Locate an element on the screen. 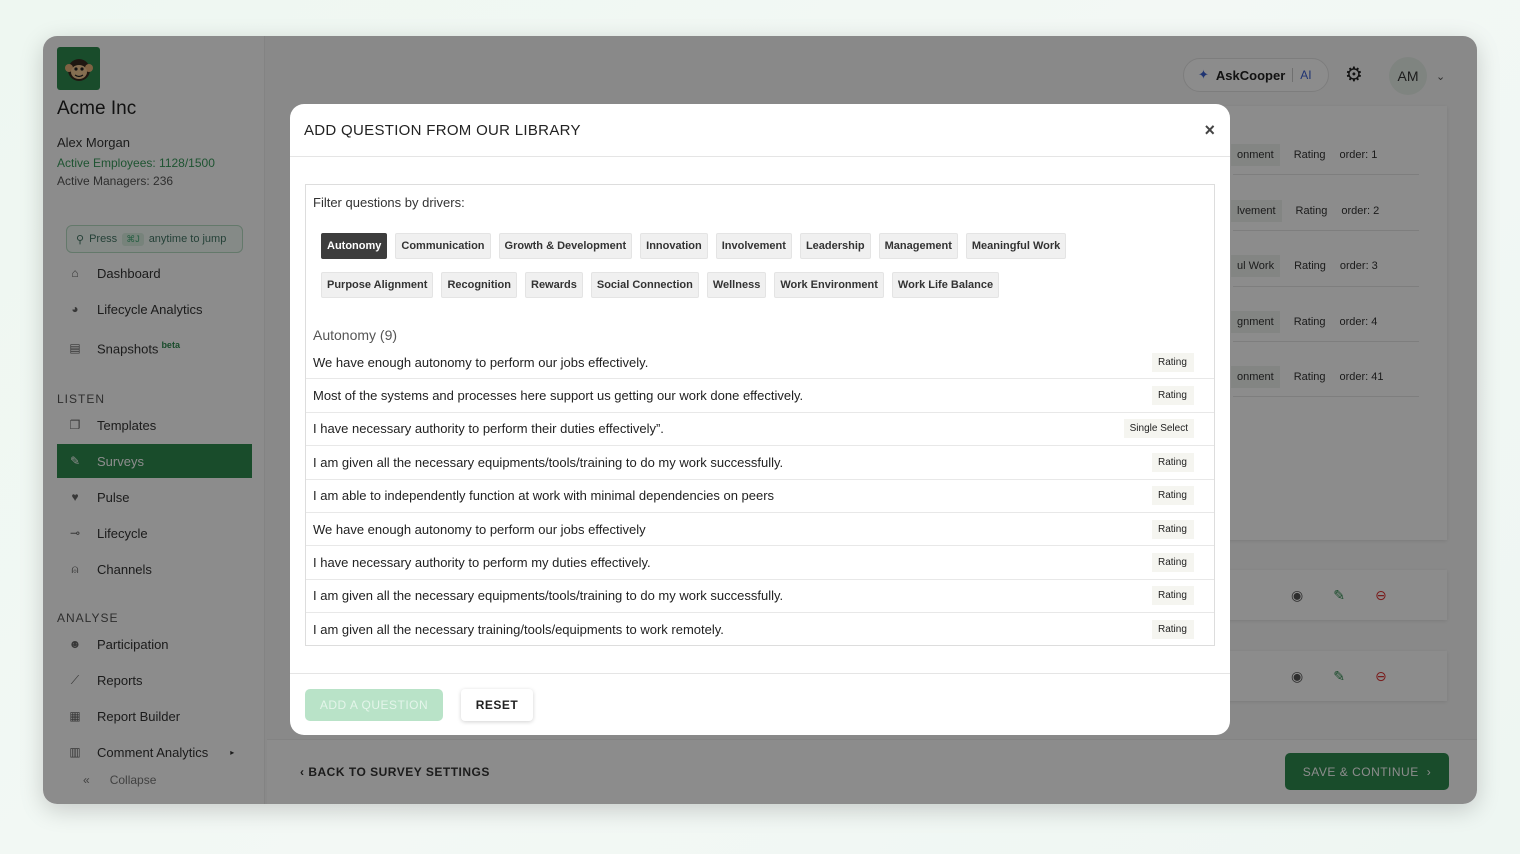 The width and height of the screenshot is (1520, 854). question-type-badge: Single Select is located at coordinates (1158, 429).